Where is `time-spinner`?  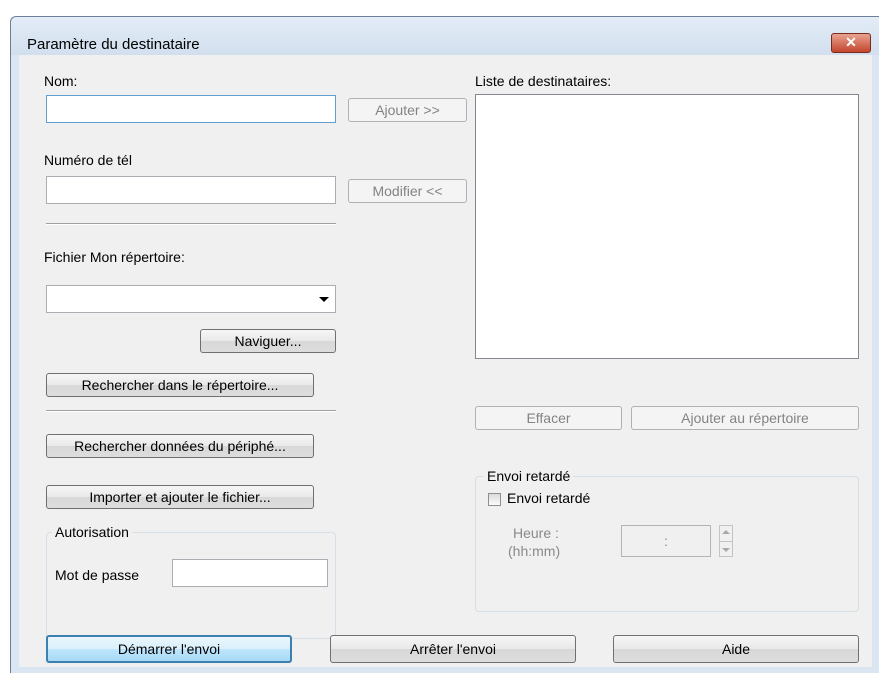
time-spinner is located at coordinates (726, 541).